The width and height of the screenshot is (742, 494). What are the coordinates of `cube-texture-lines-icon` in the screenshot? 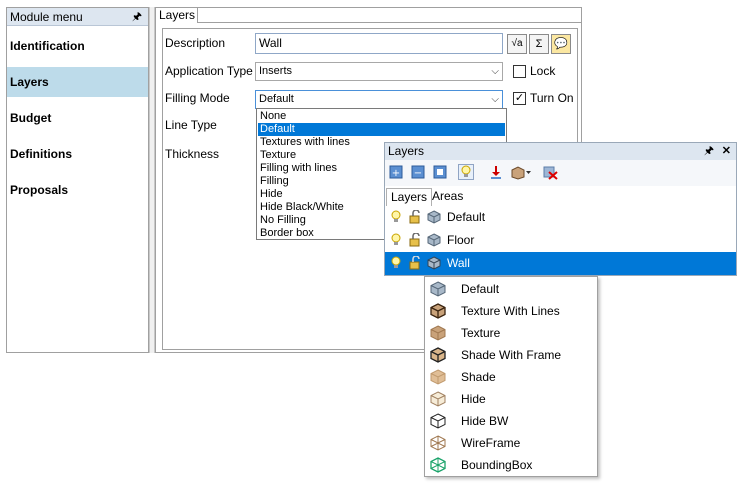 It's located at (438, 311).